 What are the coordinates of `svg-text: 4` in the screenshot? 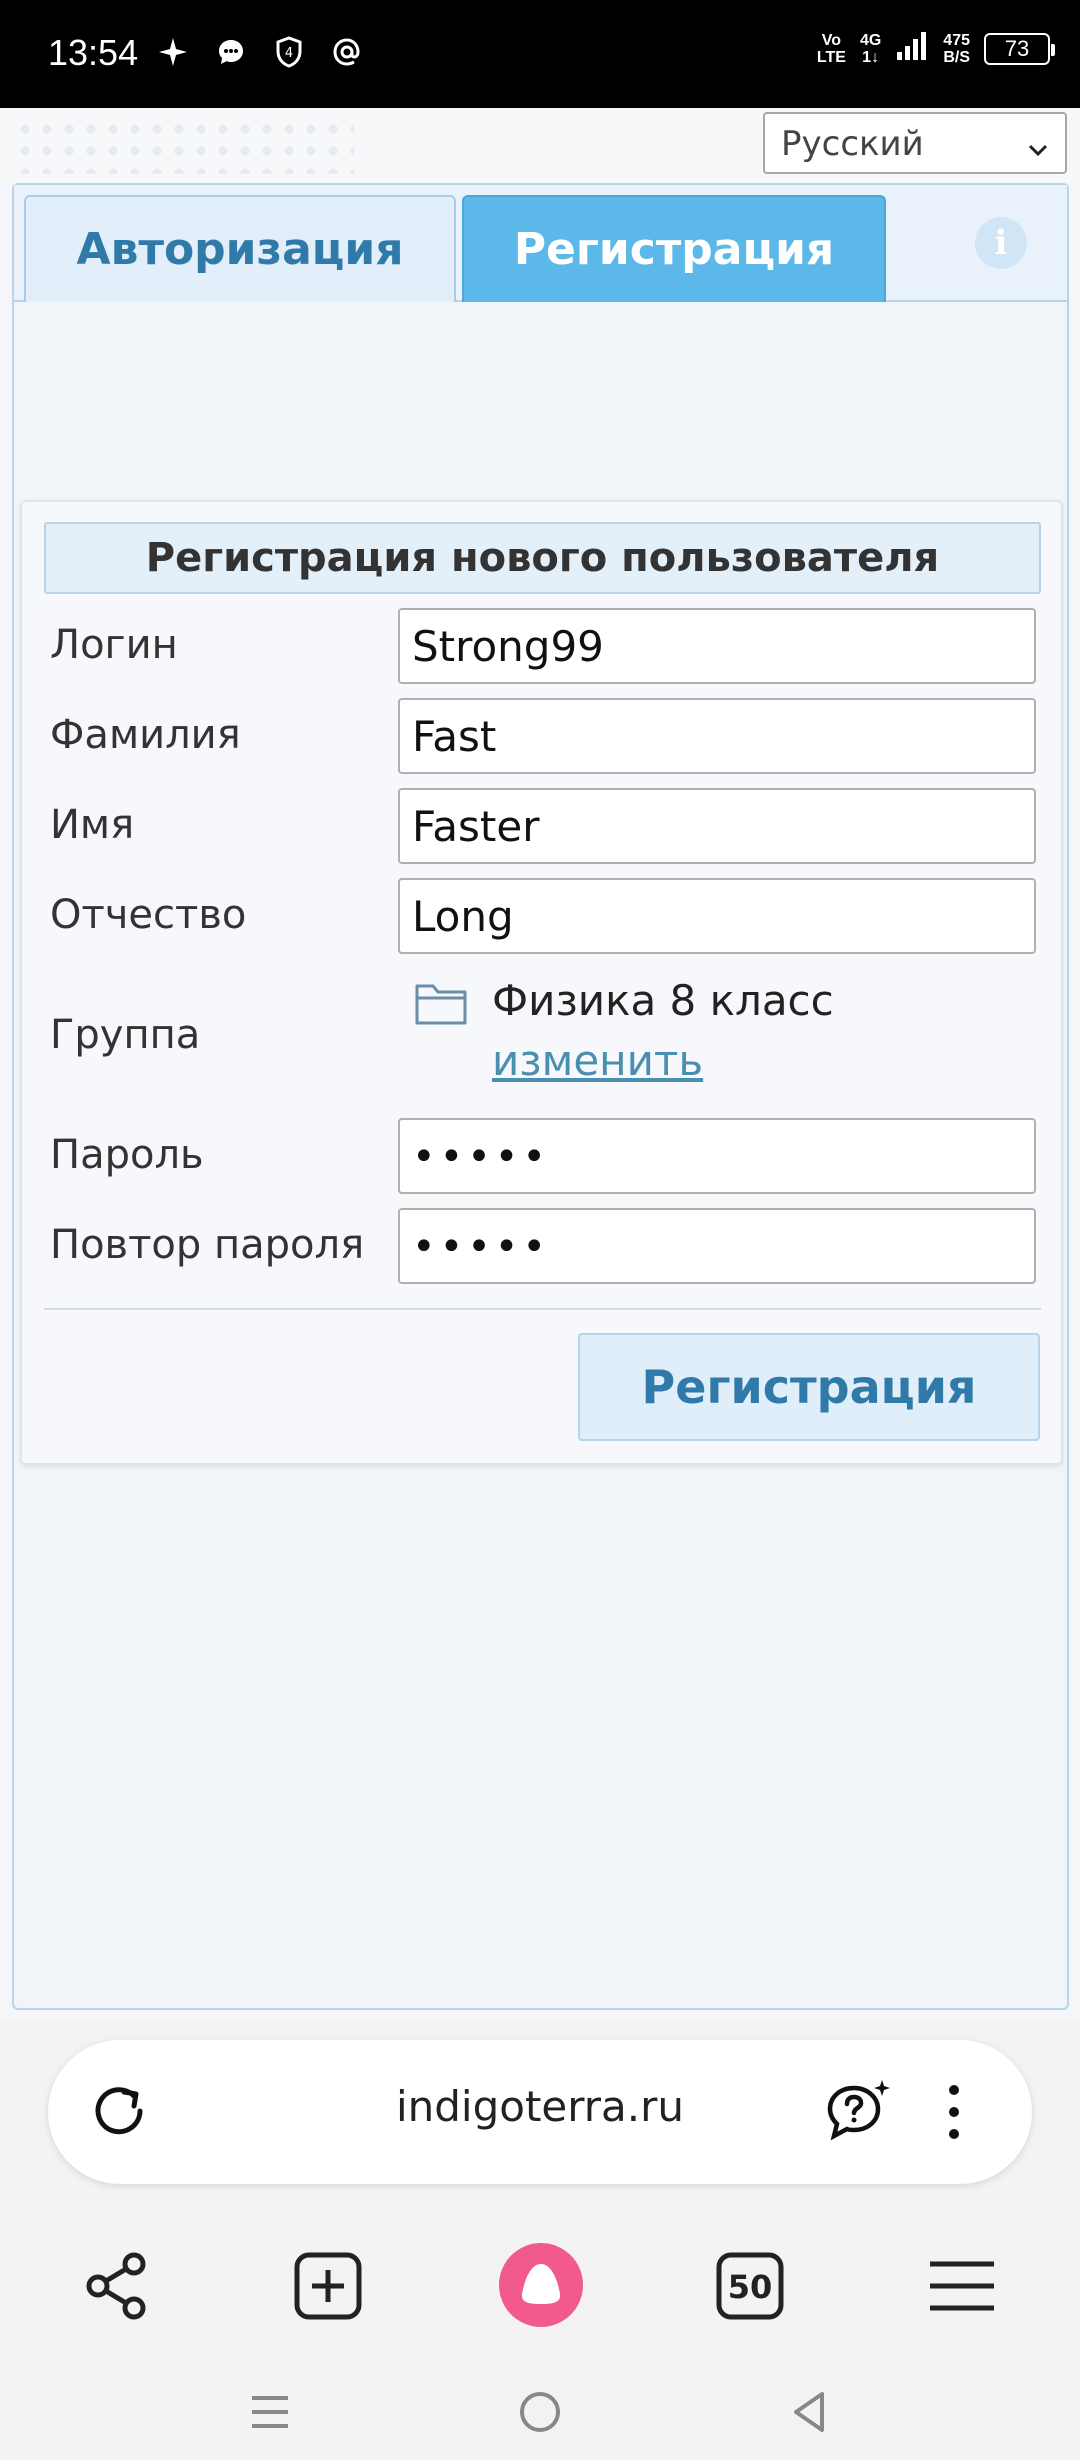 It's located at (289, 53).